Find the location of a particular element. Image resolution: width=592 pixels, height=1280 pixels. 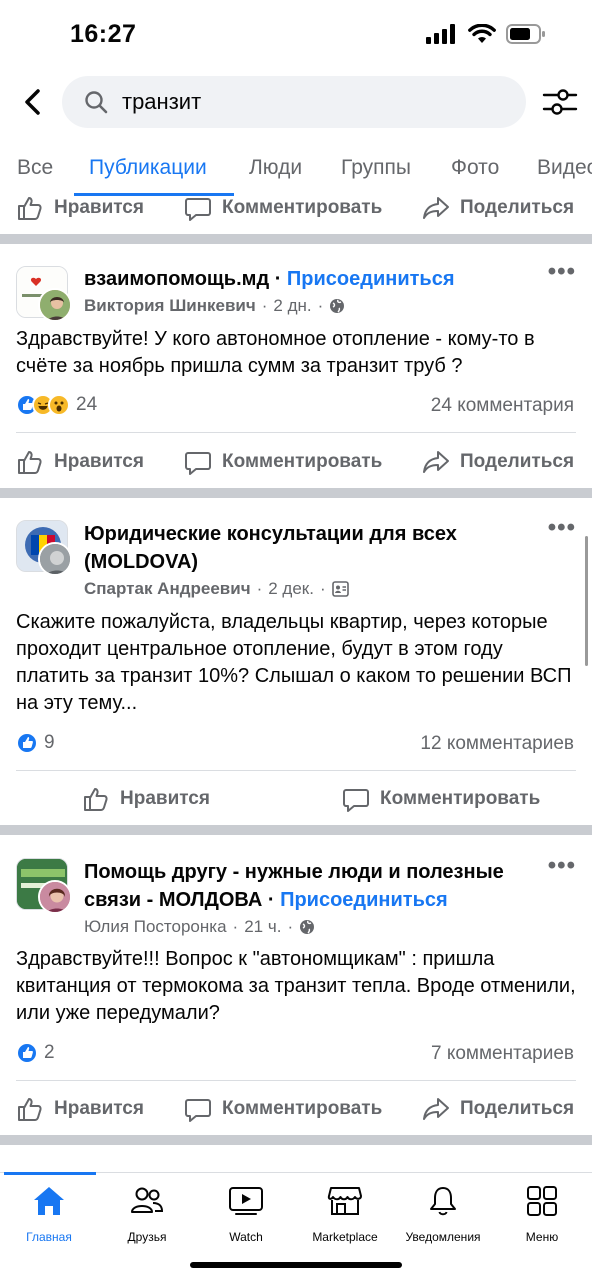

chevron-left-icon is located at coordinates (32, 102).